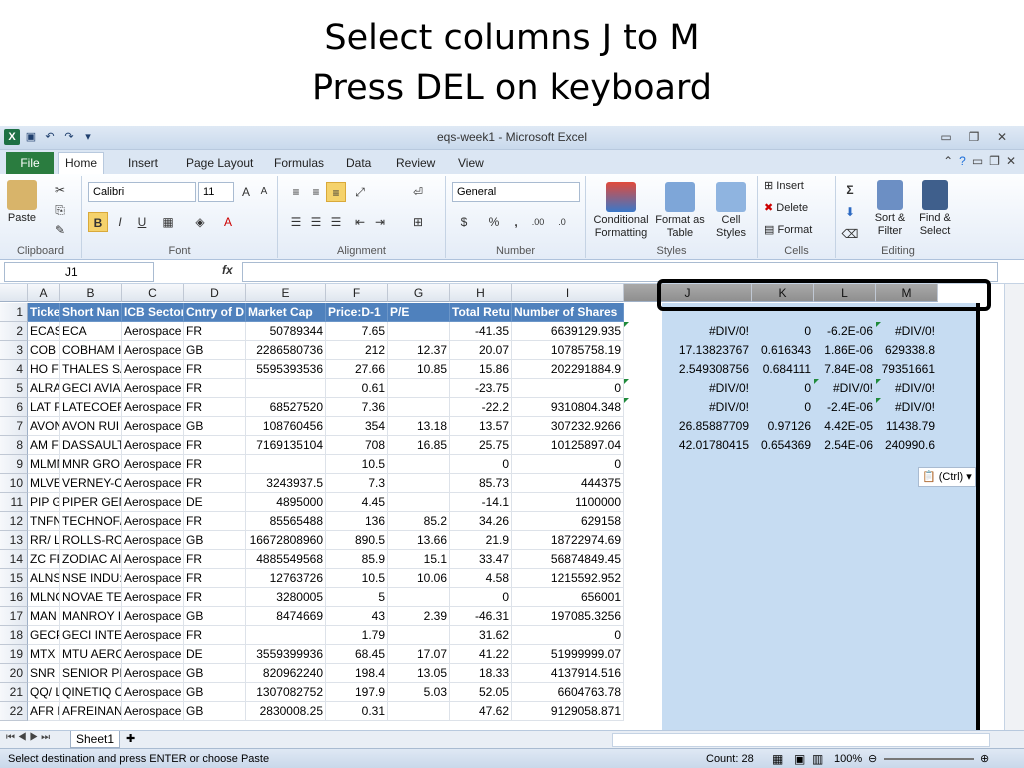 This screenshot has width=1024, height=768. What do you see at coordinates (481, 331) in the screenshot?
I see `table-cell: -41.35` at bounding box center [481, 331].